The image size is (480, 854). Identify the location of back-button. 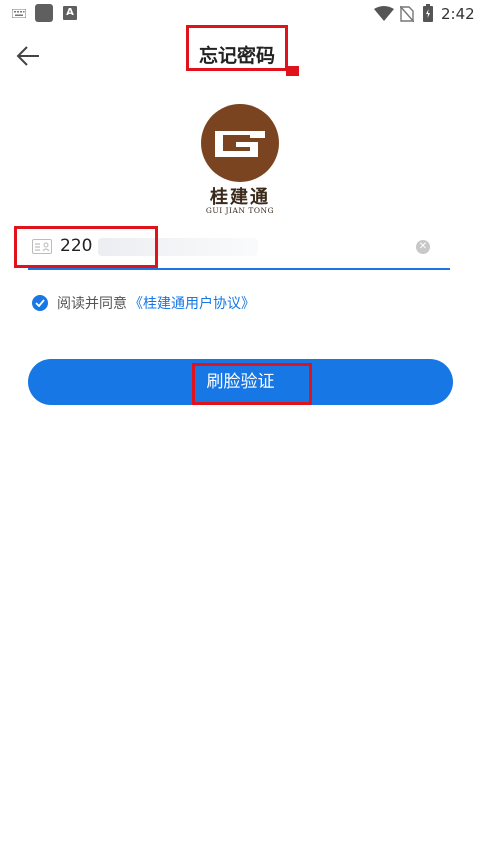
(29, 56).